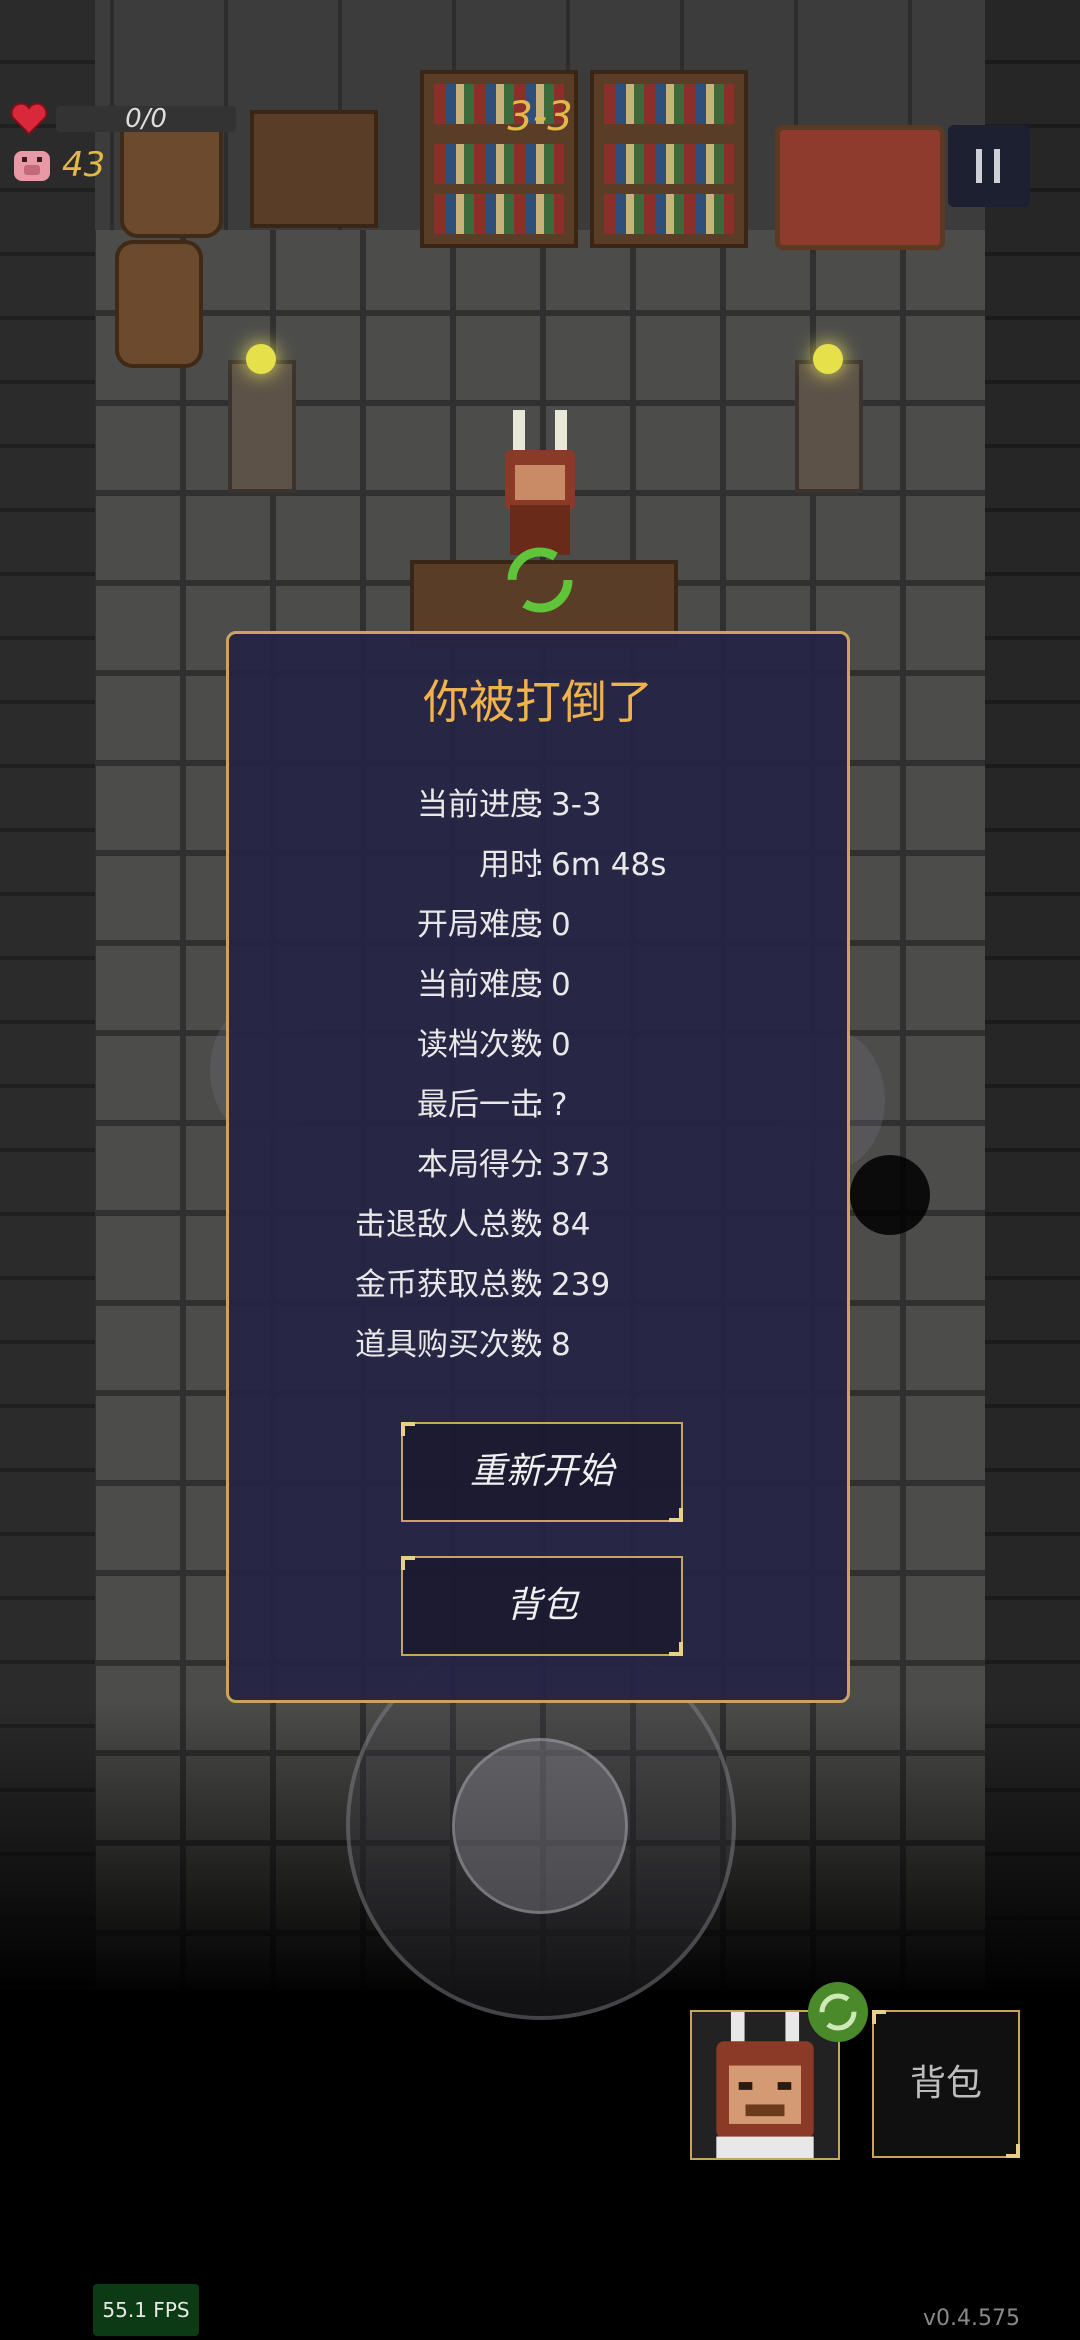 This screenshot has height=2340, width=1080. I want to click on backpack-button: 背包, so click(946, 2084).